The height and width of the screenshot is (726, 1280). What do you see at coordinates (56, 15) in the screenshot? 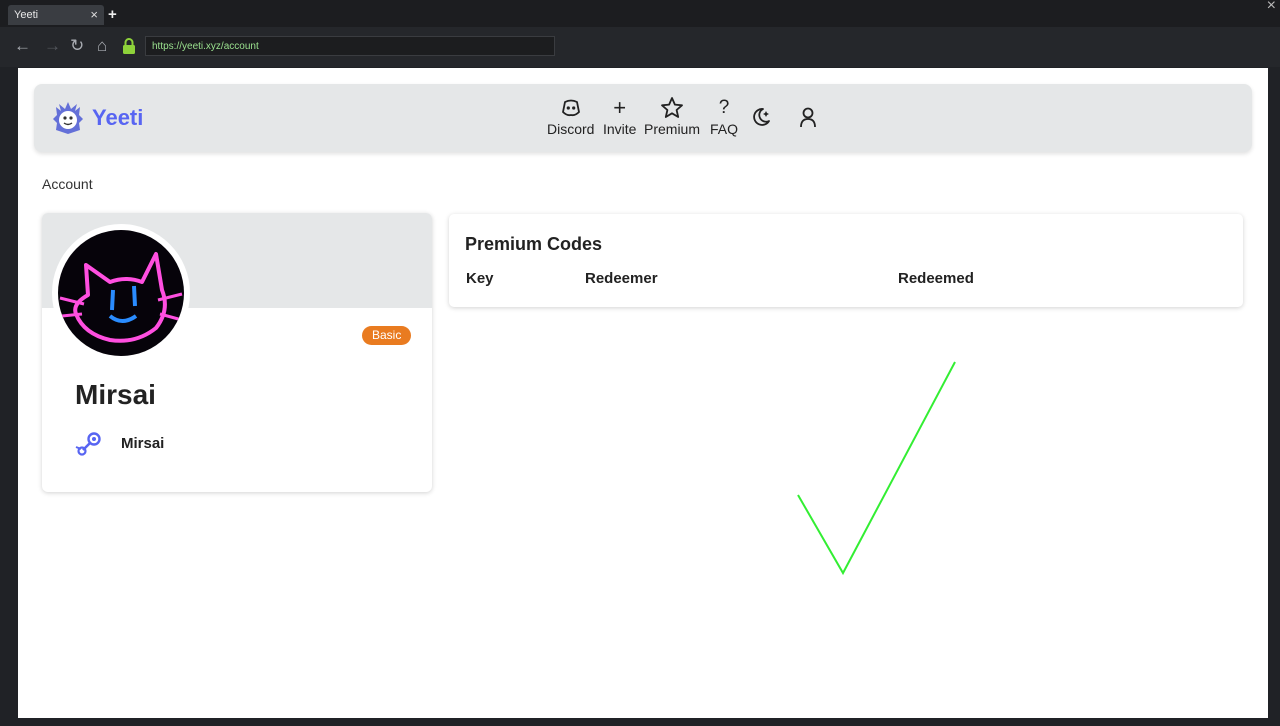
I see `browser-tab: Yeeti ×` at bounding box center [56, 15].